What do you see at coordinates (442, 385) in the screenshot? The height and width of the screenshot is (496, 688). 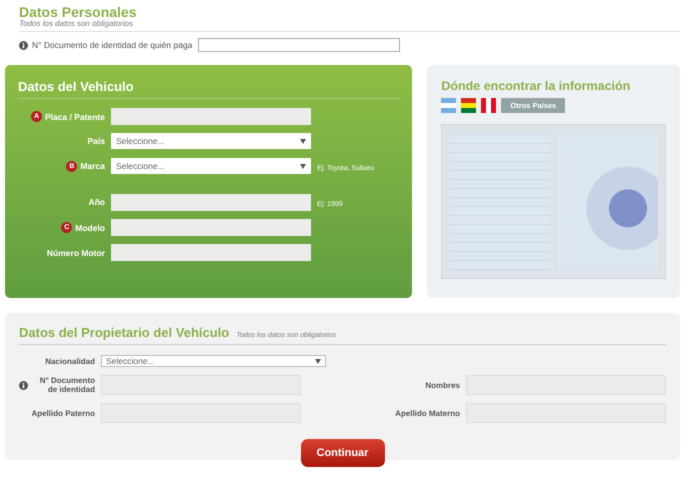 I see `field-label: Nombres` at bounding box center [442, 385].